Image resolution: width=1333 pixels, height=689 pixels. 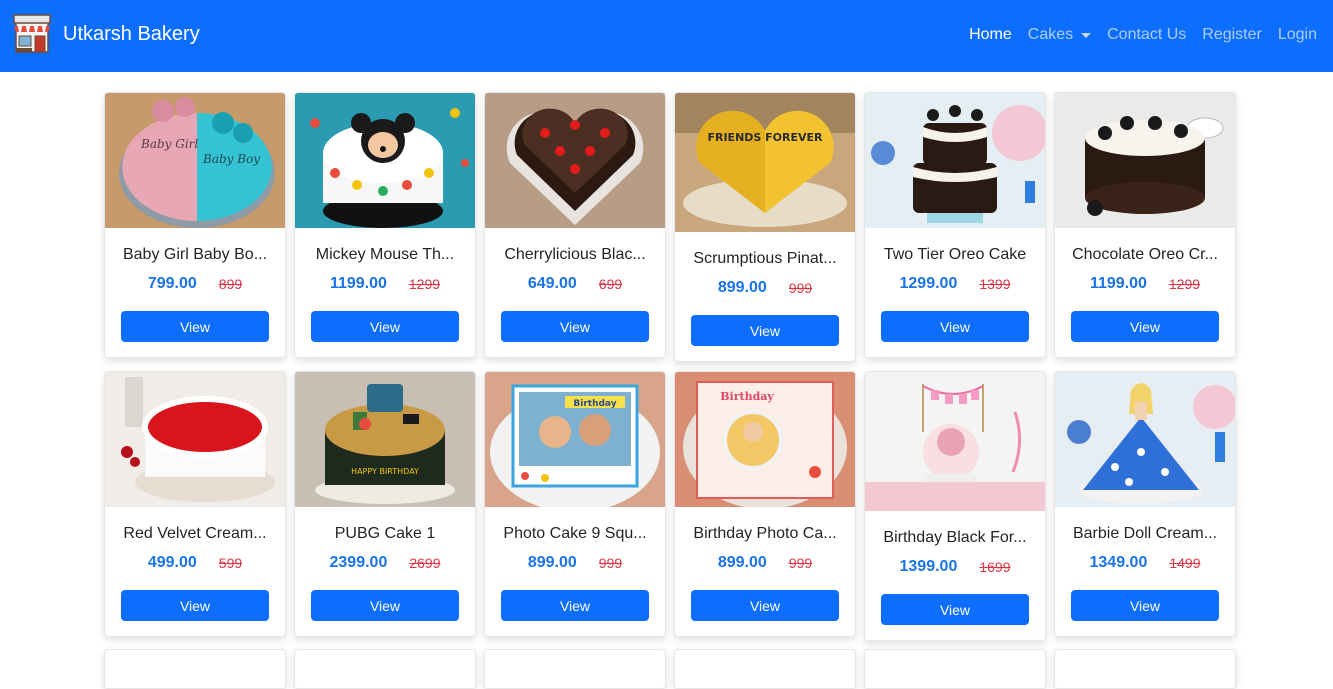 I want to click on product-price: 1299.00, so click(x=928, y=283).